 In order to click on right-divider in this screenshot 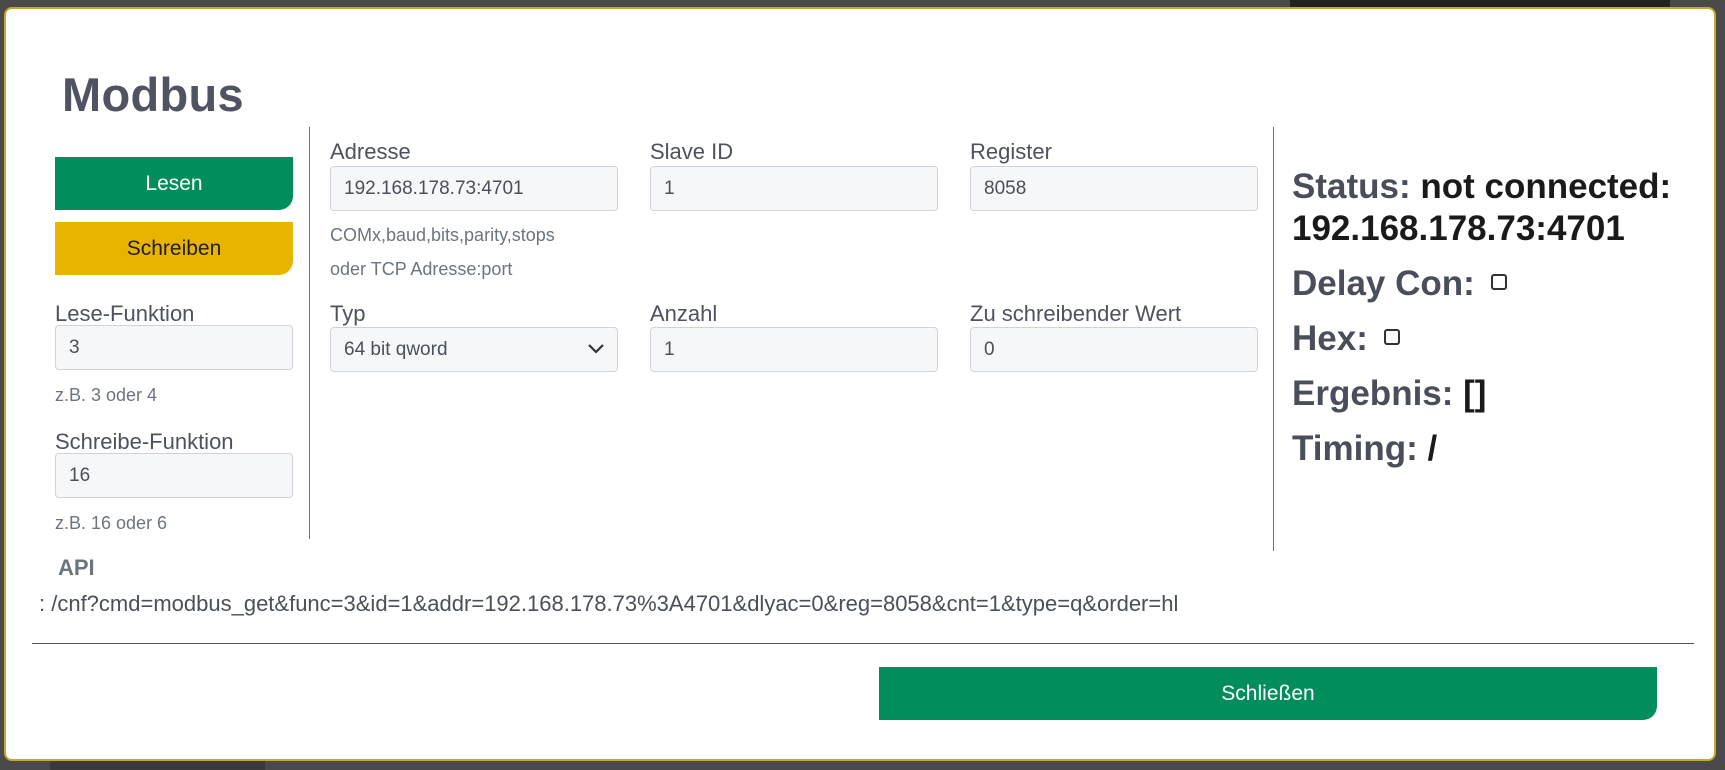, I will do `click(1273, 339)`.